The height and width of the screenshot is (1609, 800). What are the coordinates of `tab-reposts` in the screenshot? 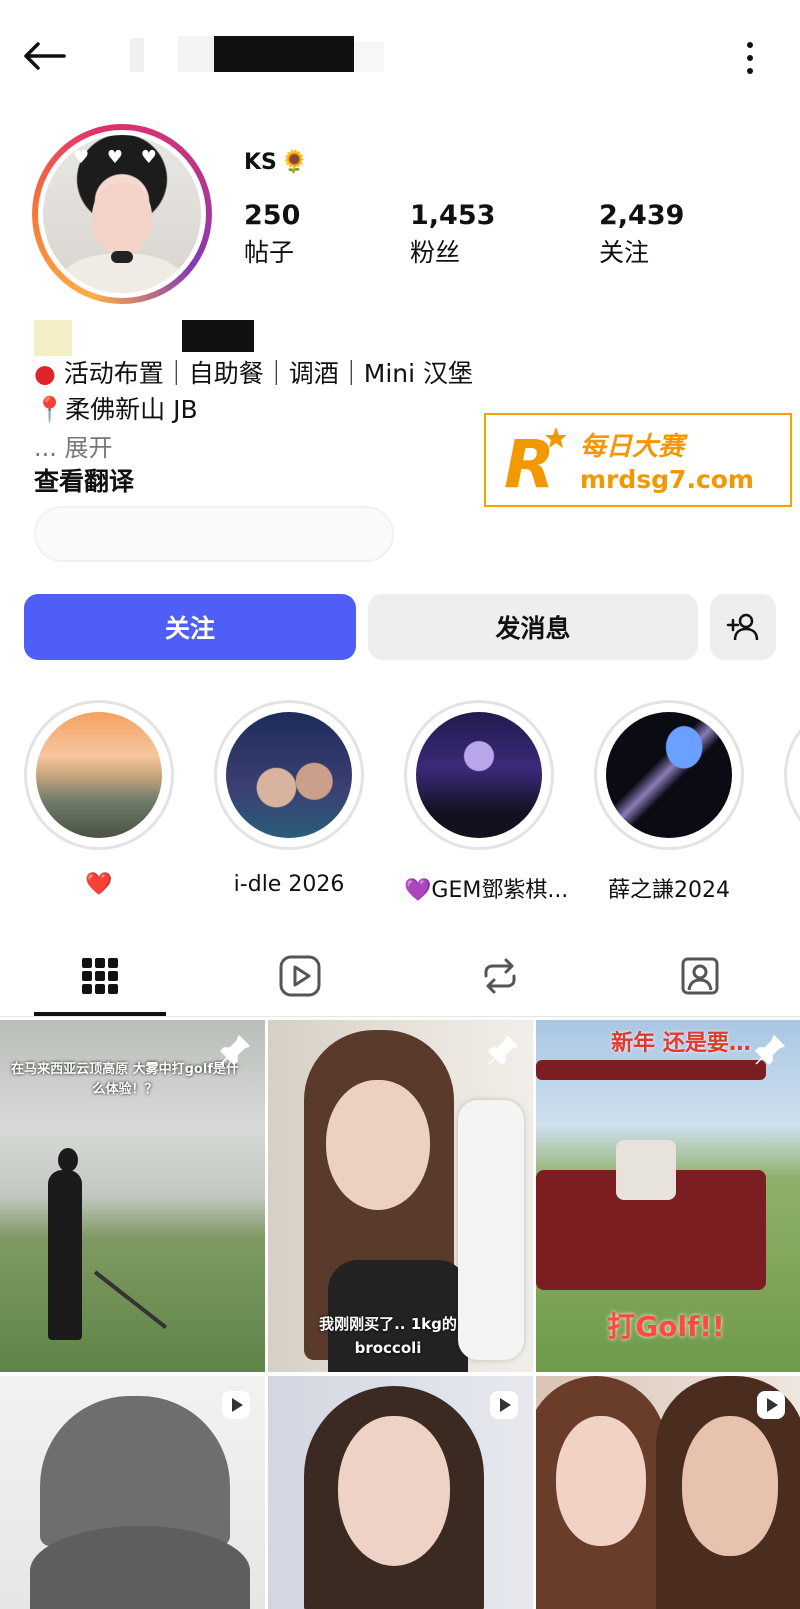 It's located at (500, 976).